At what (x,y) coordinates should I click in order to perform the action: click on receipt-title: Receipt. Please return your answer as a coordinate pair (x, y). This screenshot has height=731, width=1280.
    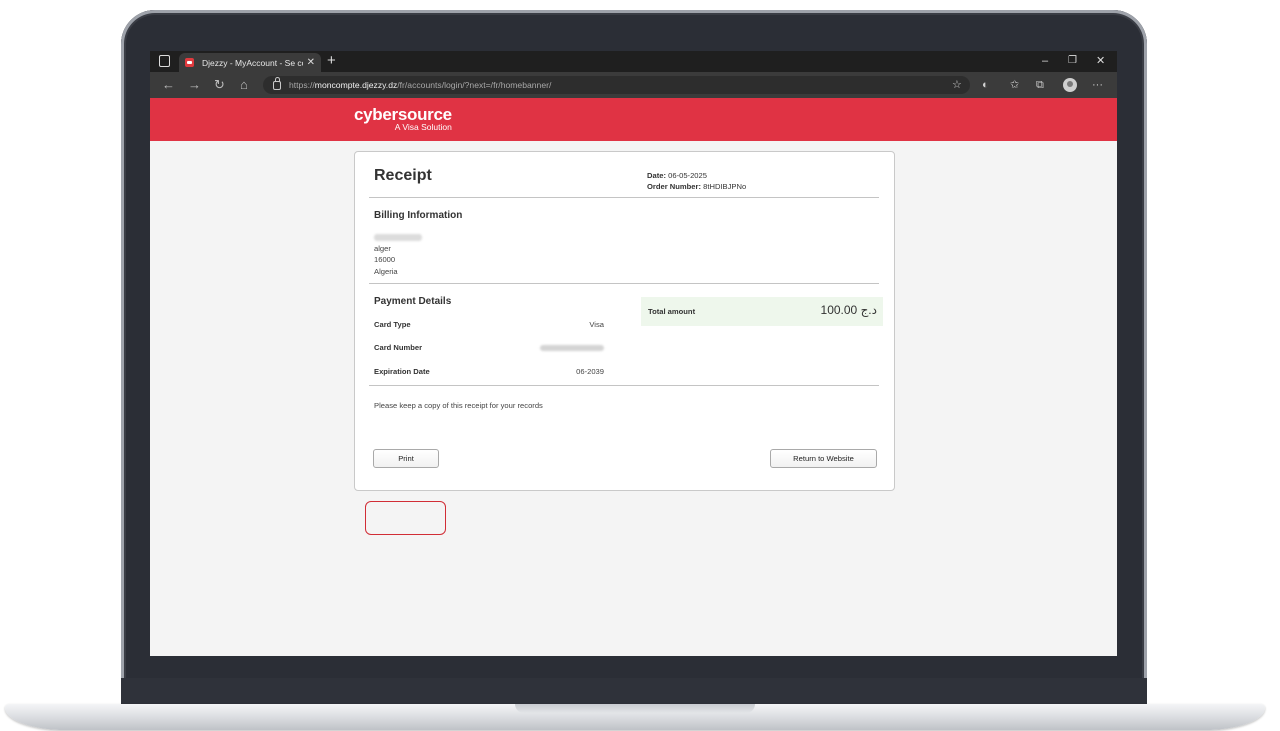
    Looking at the image, I should click on (403, 175).